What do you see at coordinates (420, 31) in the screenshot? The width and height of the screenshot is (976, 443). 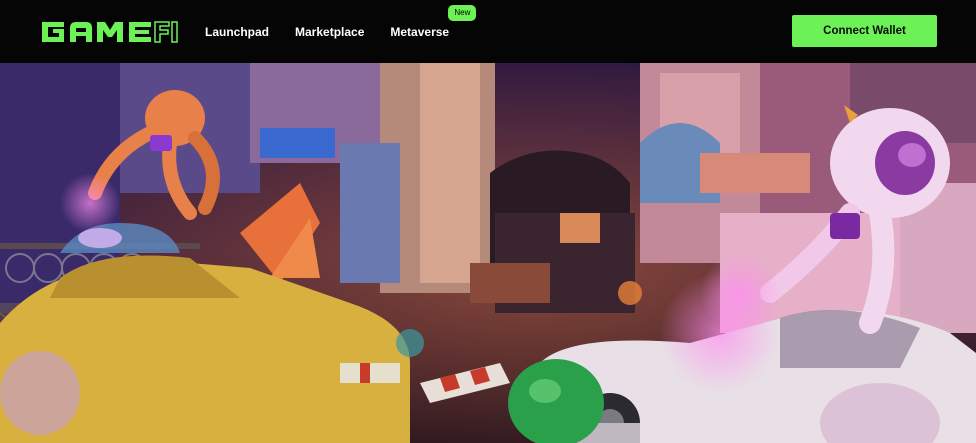 I see `nav-metaverse-label: Metaverse` at bounding box center [420, 31].